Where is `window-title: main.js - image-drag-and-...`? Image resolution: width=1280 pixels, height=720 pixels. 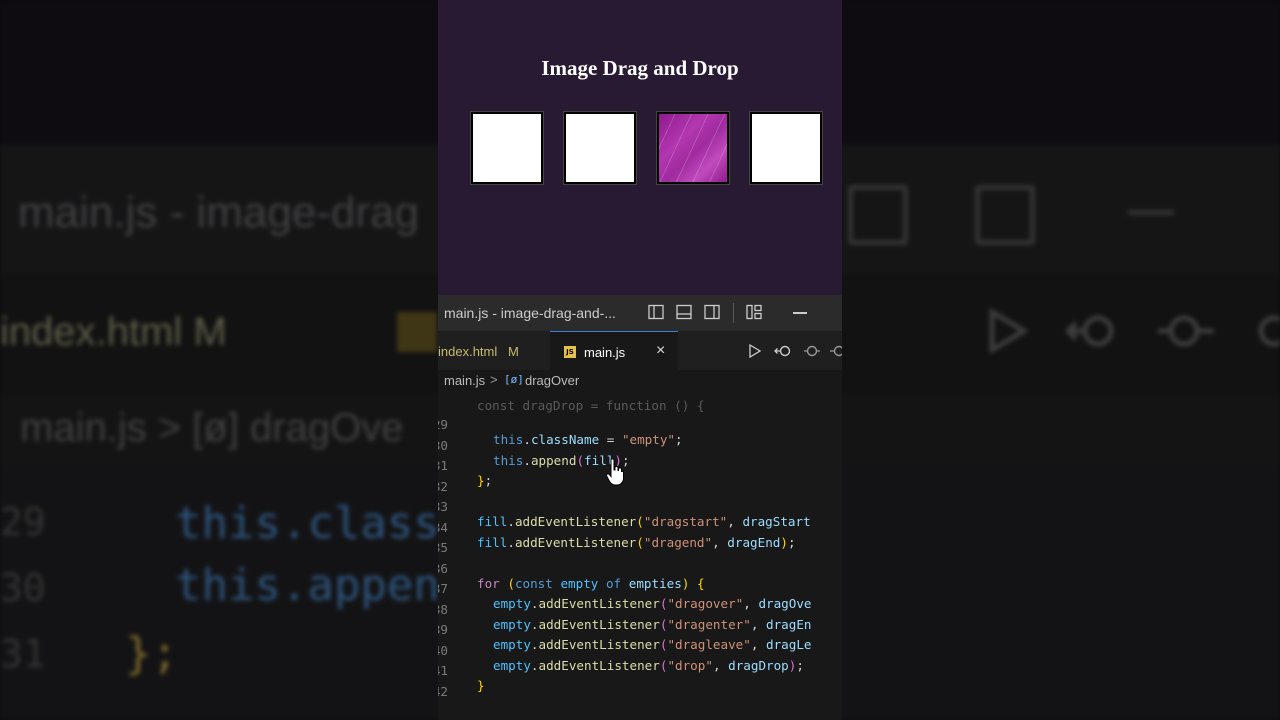 window-title: main.js - image-drag-and-... is located at coordinates (530, 313).